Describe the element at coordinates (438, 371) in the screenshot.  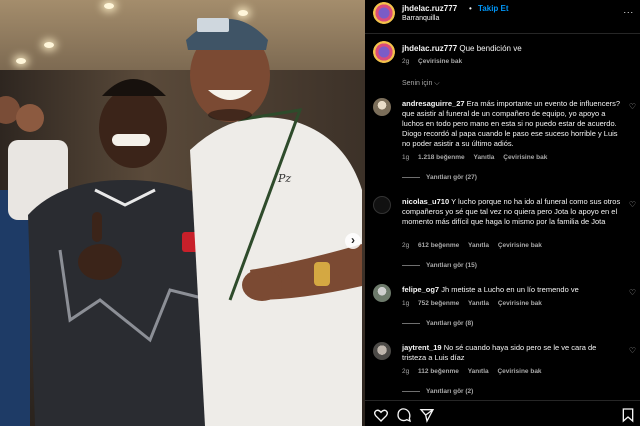
I see `comment-likes: 112 beğenme` at that location.